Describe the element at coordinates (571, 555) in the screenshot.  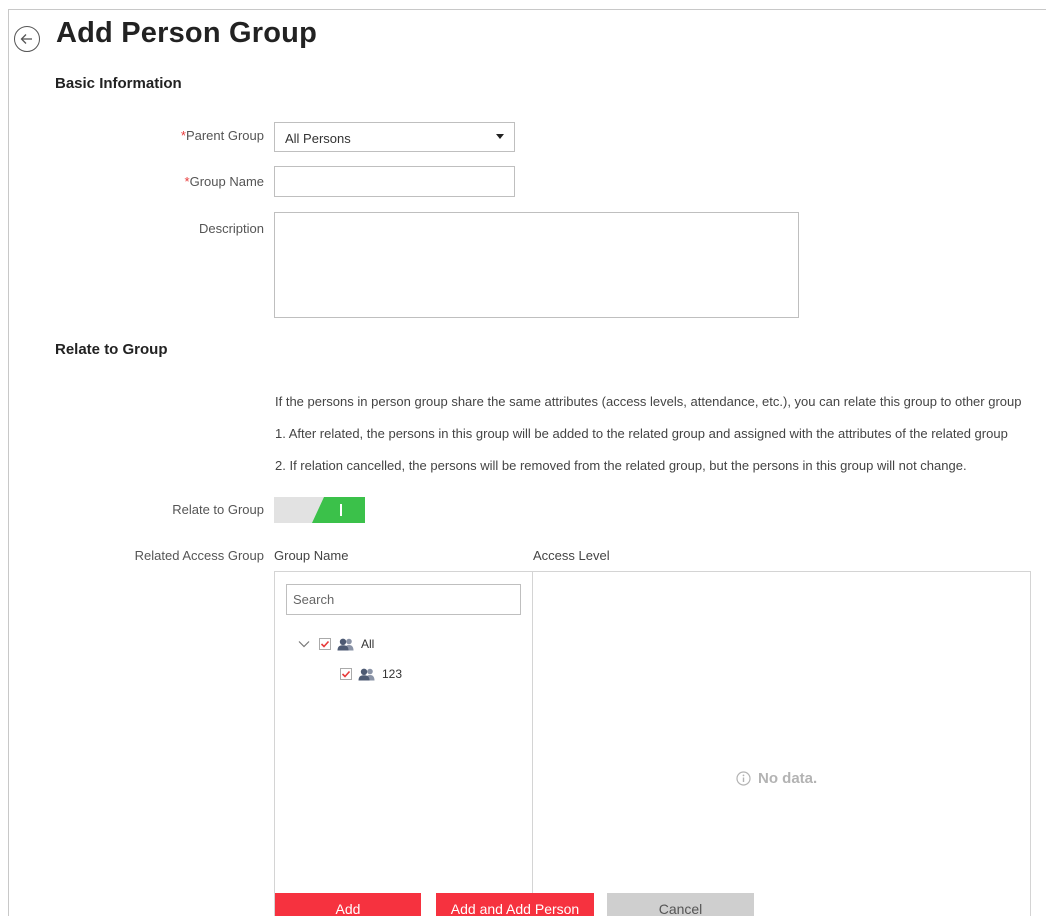
I see `access-level-column-header: Access Level` at that location.